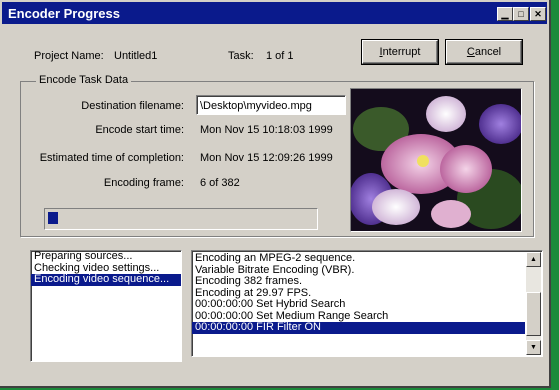  What do you see at coordinates (358, 327) in the screenshot?
I see `log-line: 00:00:00:00 FIR Filter ON` at bounding box center [358, 327].